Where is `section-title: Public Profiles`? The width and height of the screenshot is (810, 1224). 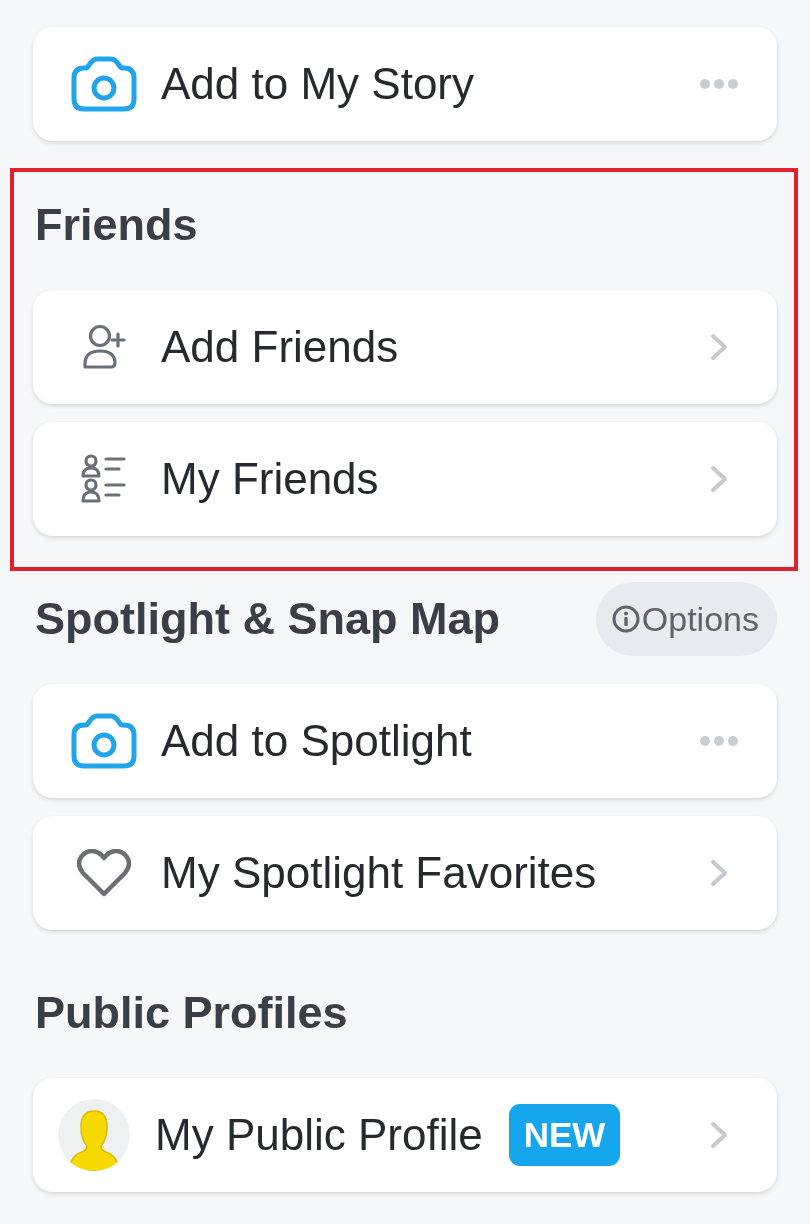 section-title: Public Profiles is located at coordinates (191, 1013).